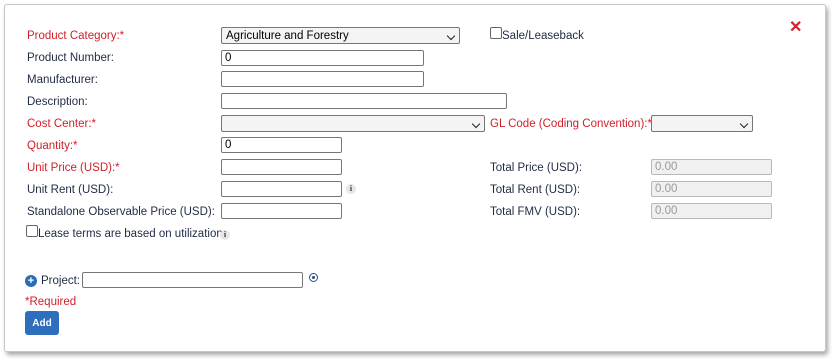  I want to click on quantity-input, so click(281, 145).